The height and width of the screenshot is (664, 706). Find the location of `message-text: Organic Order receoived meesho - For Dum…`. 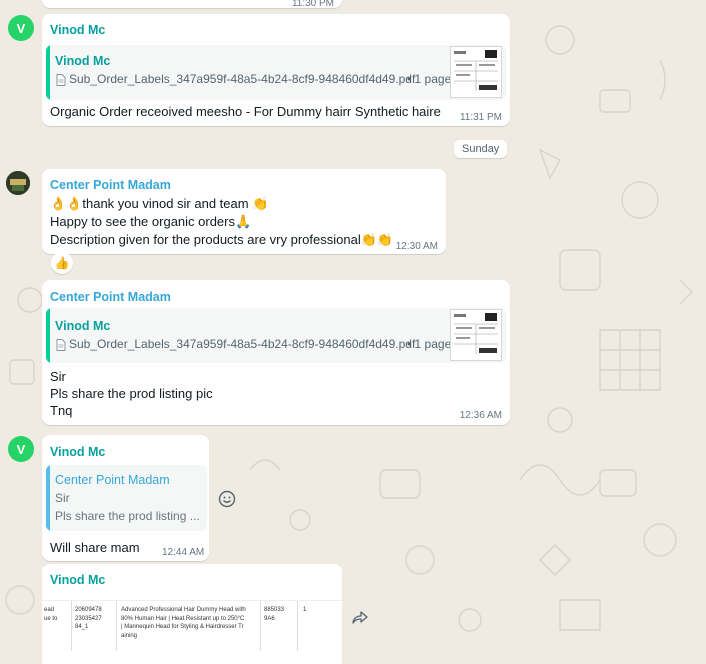

message-text: Organic Order receoived meesho - For Dum… is located at coordinates (245, 111).